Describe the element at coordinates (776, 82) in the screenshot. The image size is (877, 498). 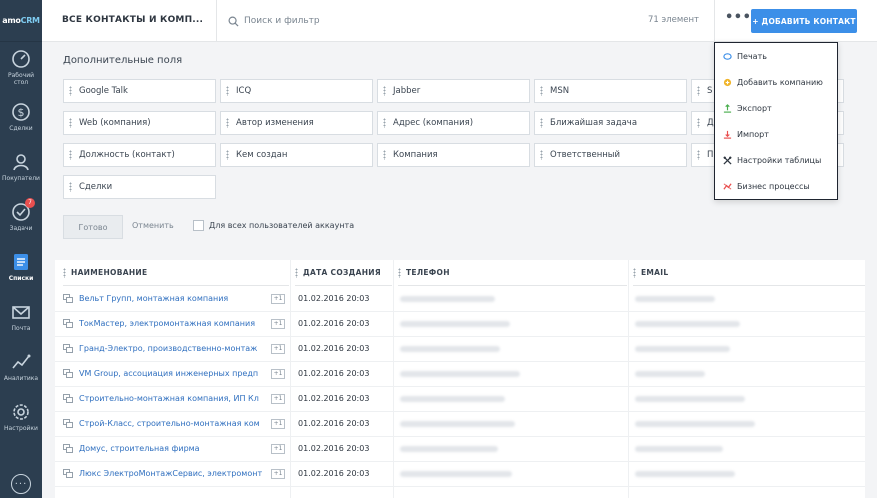
I see `menu-item-add-company: Добавить компанию` at that location.